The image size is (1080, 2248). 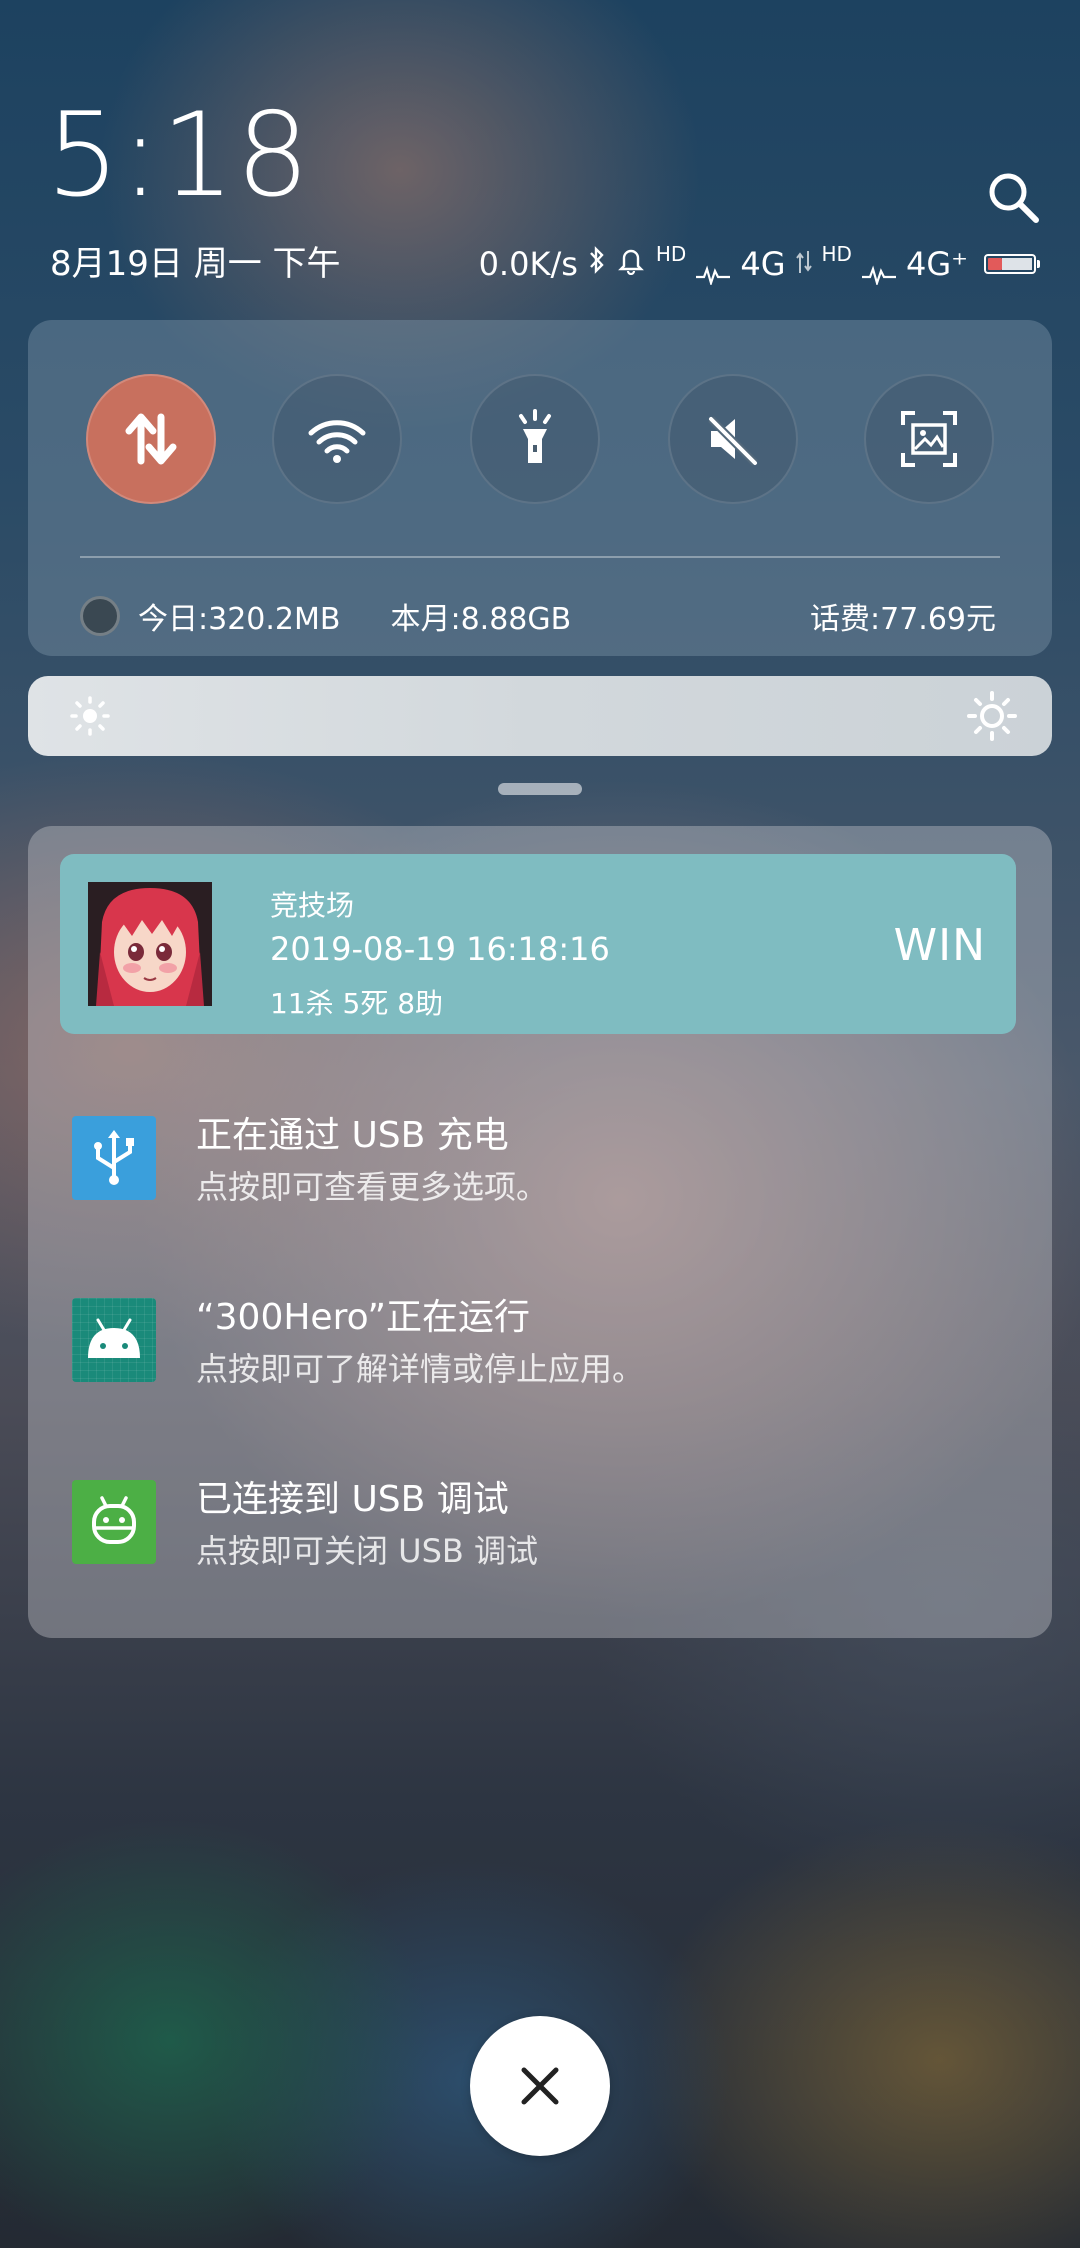 I want to click on battery-icon, so click(x=1012, y=264).